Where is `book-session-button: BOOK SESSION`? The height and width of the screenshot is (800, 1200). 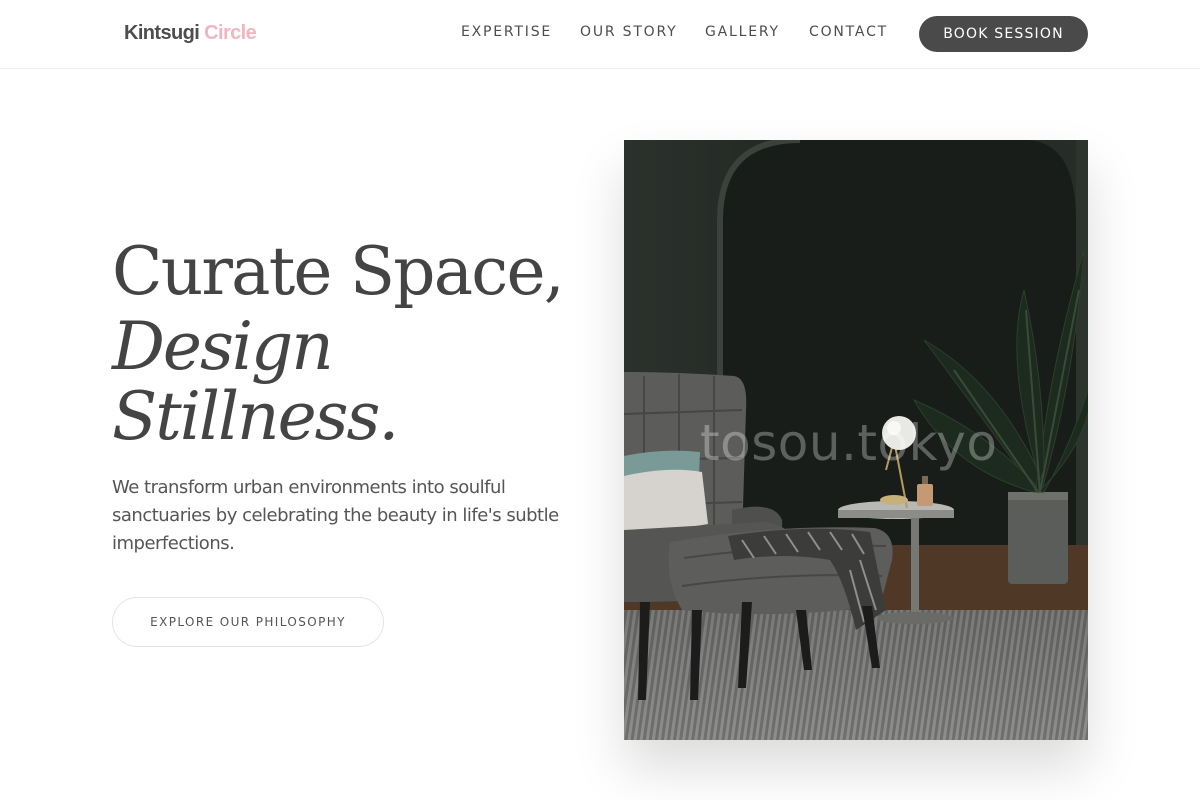
book-session-button: BOOK SESSION is located at coordinates (1003, 34).